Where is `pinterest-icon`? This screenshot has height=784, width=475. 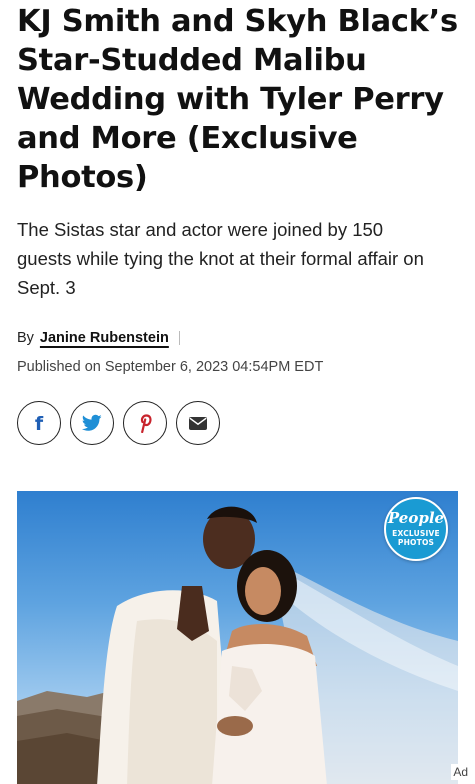 pinterest-icon is located at coordinates (146, 423).